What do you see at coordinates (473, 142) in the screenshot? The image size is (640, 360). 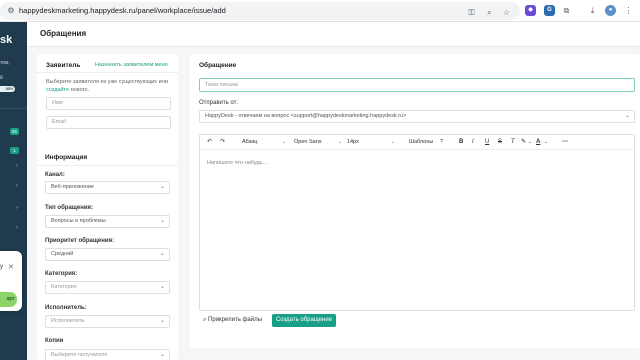 I see `italic-icon: I` at bounding box center [473, 142].